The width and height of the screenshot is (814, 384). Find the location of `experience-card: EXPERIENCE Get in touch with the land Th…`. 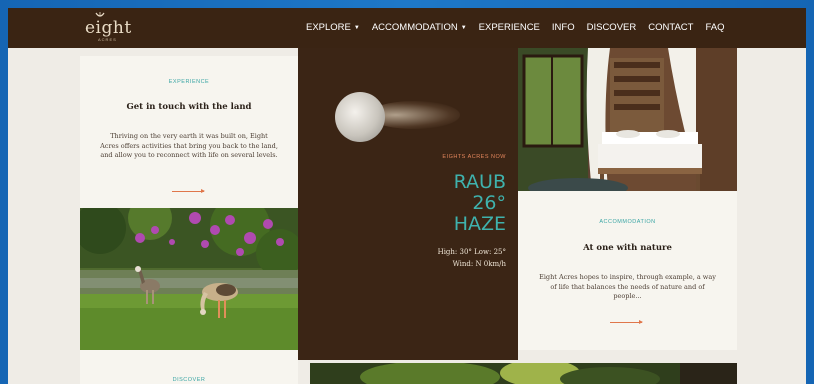

experience-card: EXPERIENCE Get in touch with the land Th… is located at coordinates (189, 132).